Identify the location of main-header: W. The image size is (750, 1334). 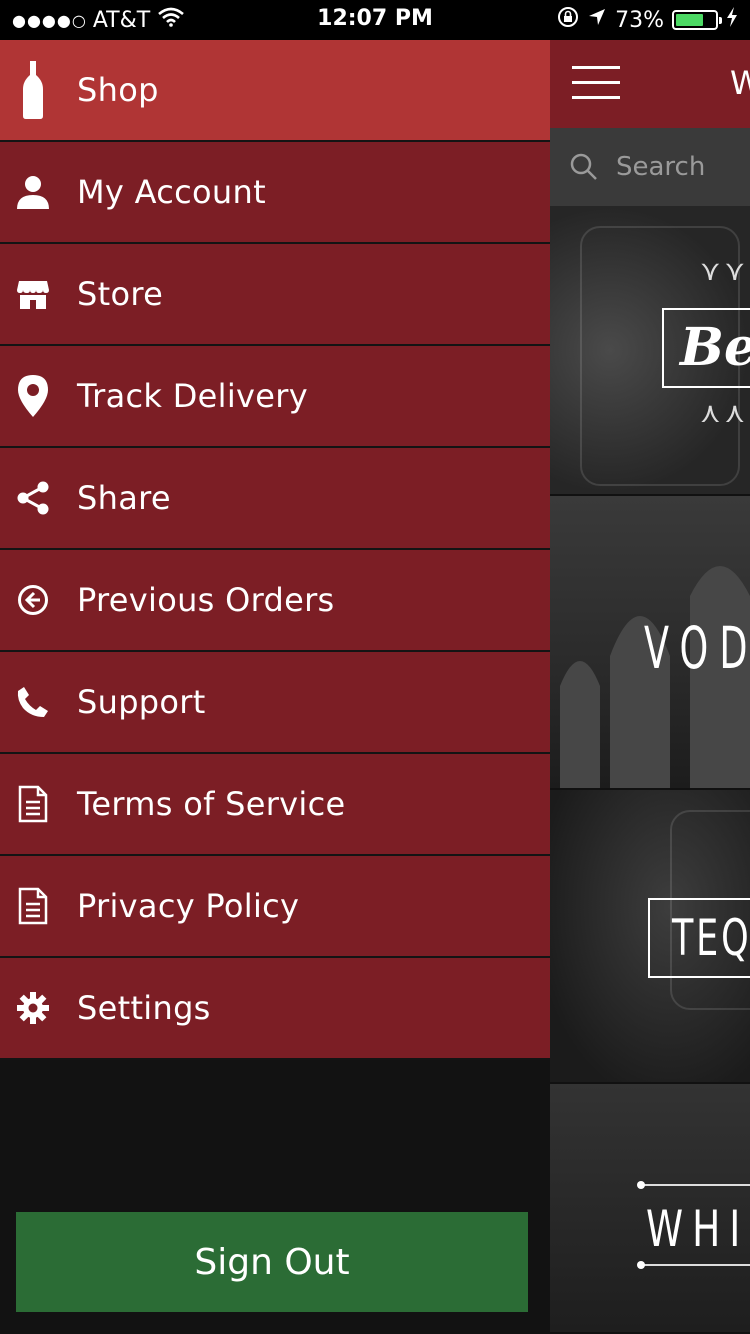
(650, 84).